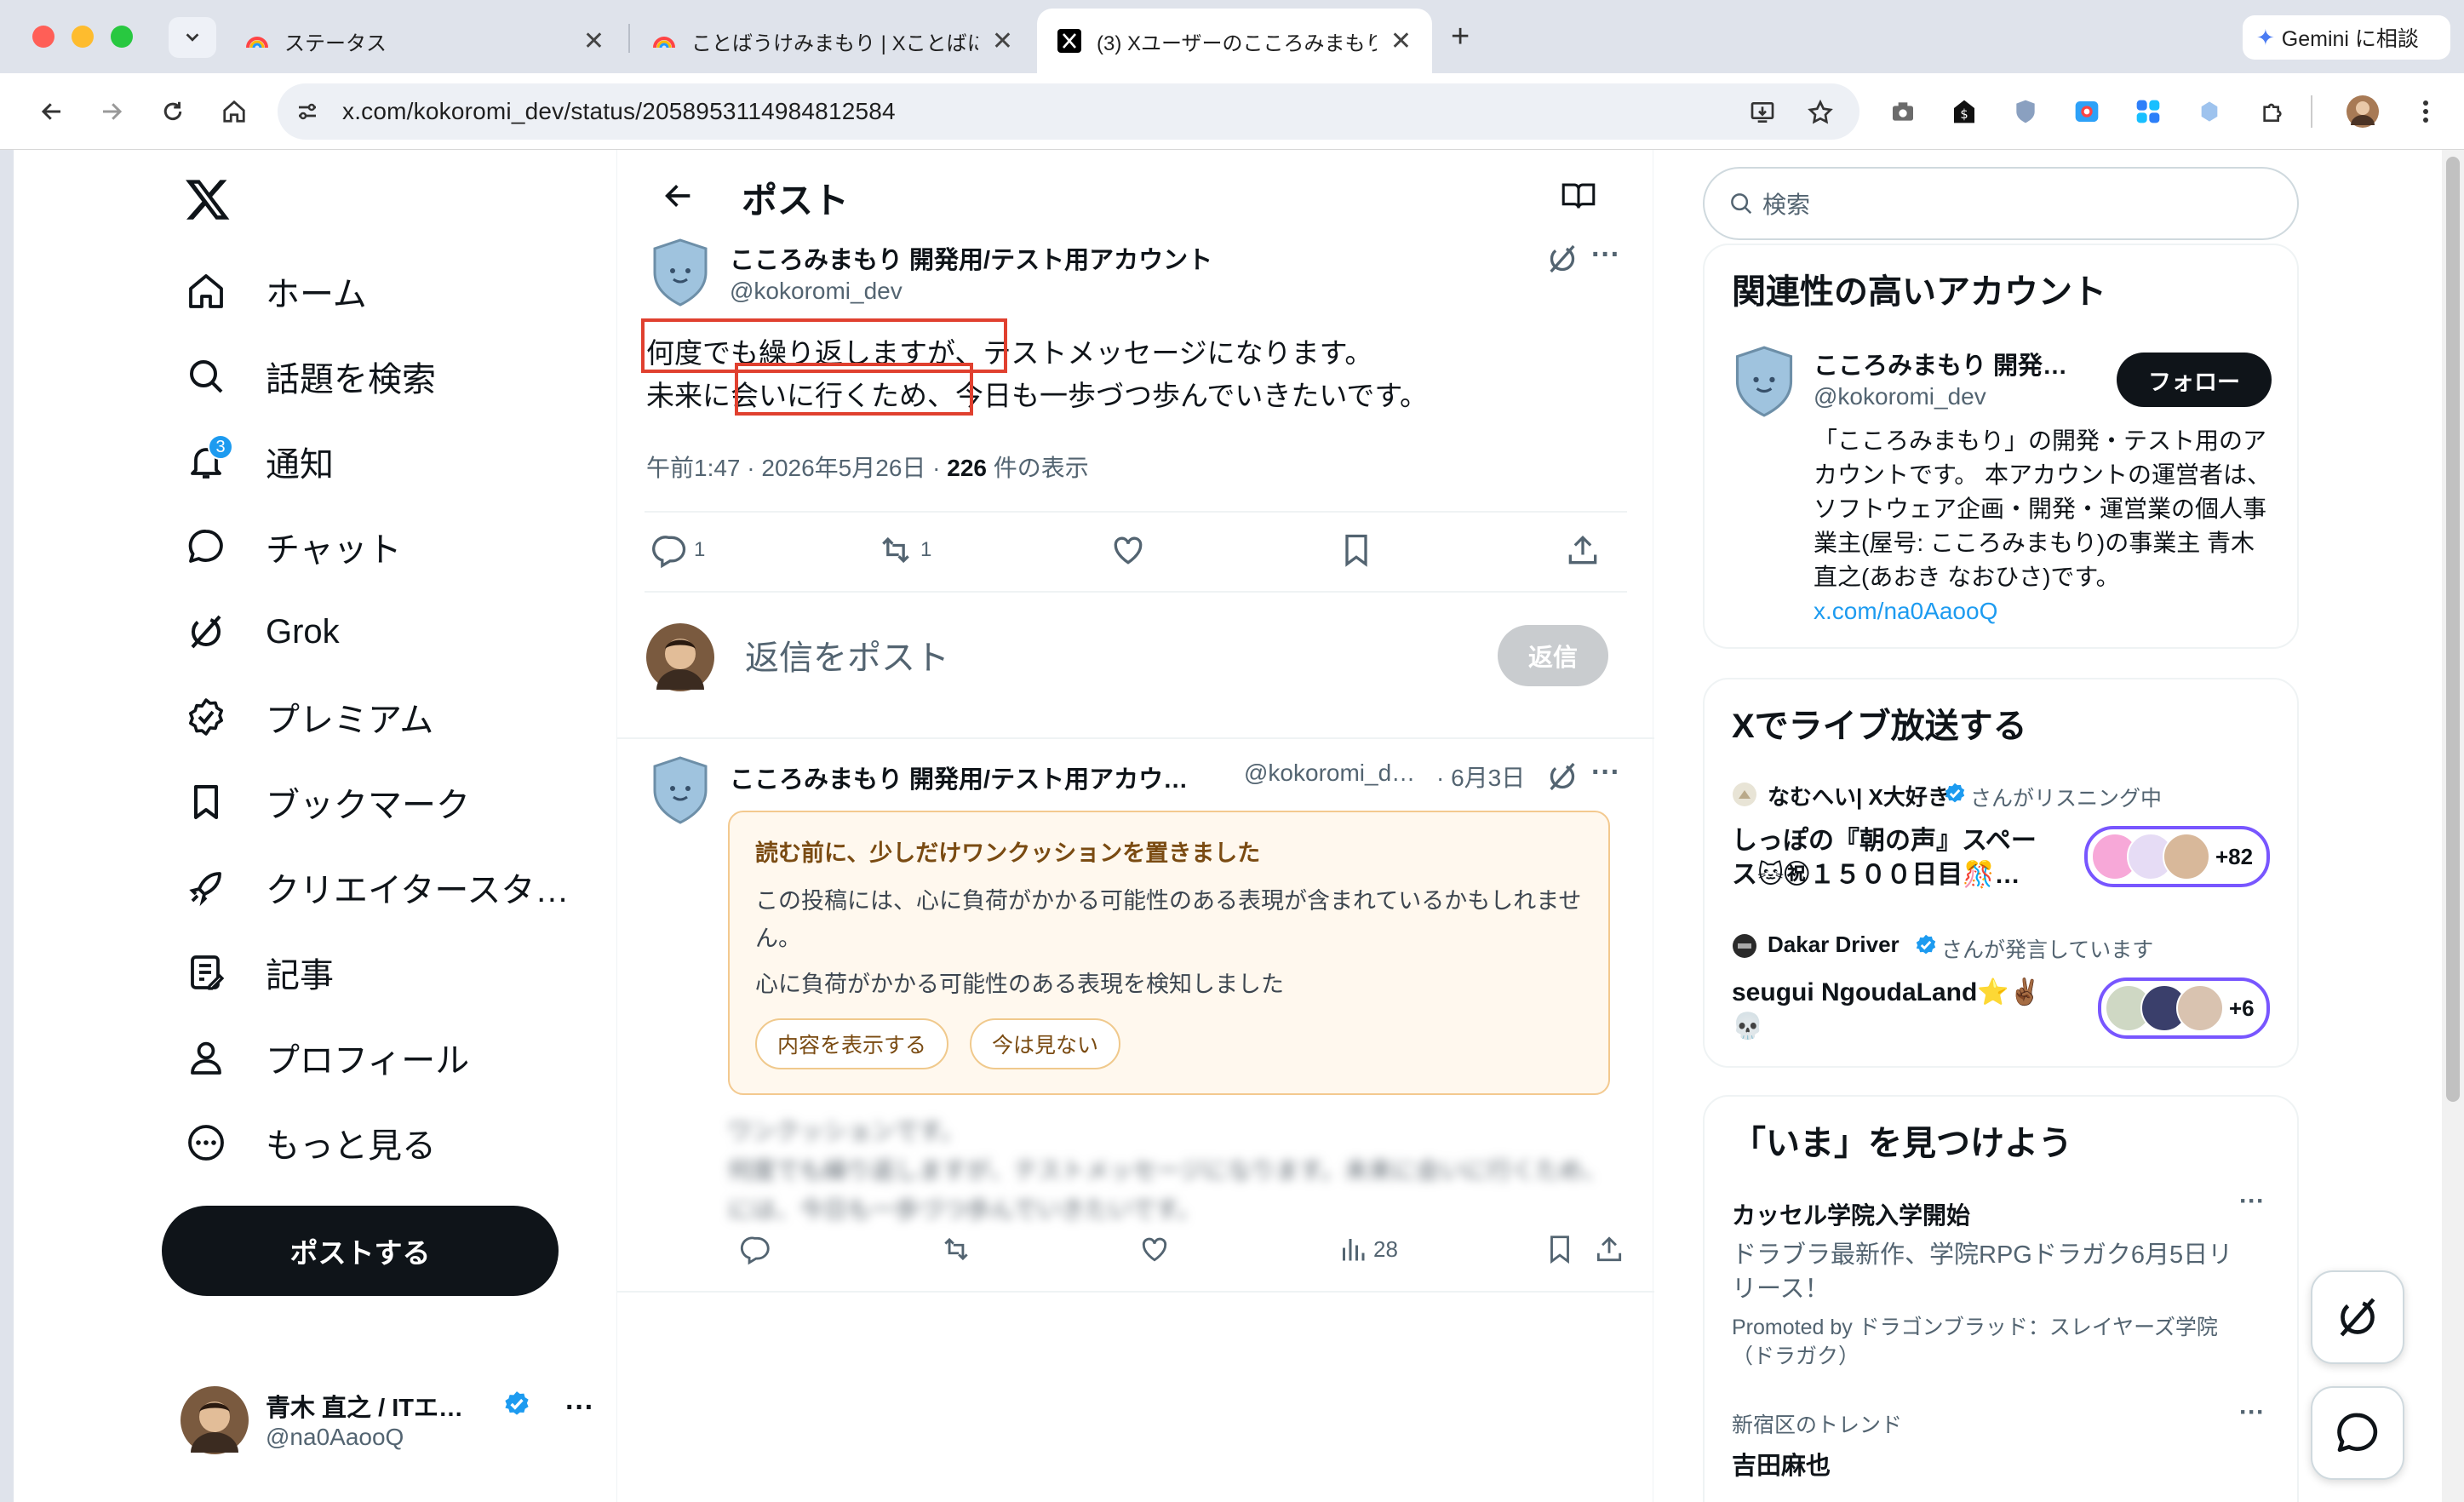 The image size is (2464, 1502). What do you see at coordinates (326, 1057) in the screenshot?
I see `nav-profile: プロフィール` at bounding box center [326, 1057].